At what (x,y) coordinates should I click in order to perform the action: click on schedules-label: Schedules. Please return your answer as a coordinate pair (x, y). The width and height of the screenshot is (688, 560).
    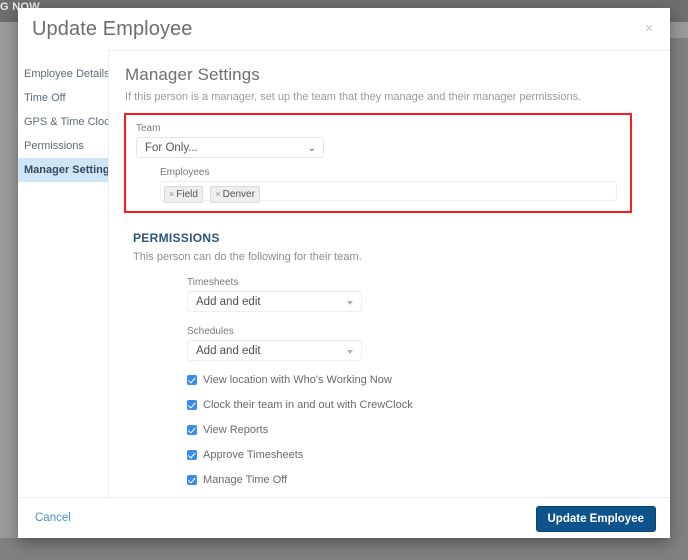
    Looking at the image, I should click on (210, 331).